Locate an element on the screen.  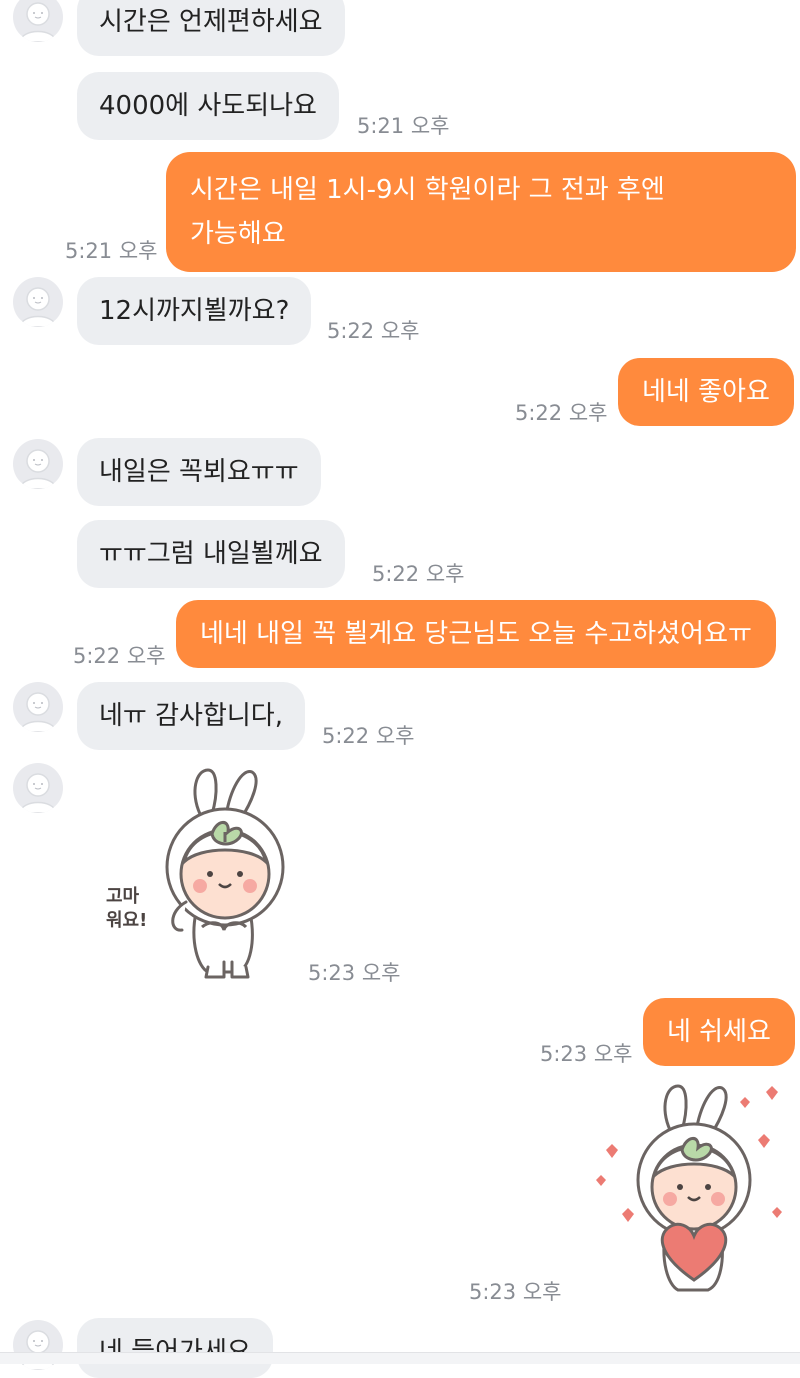
bunny-heart-sticker is located at coordinates (687, 1192).